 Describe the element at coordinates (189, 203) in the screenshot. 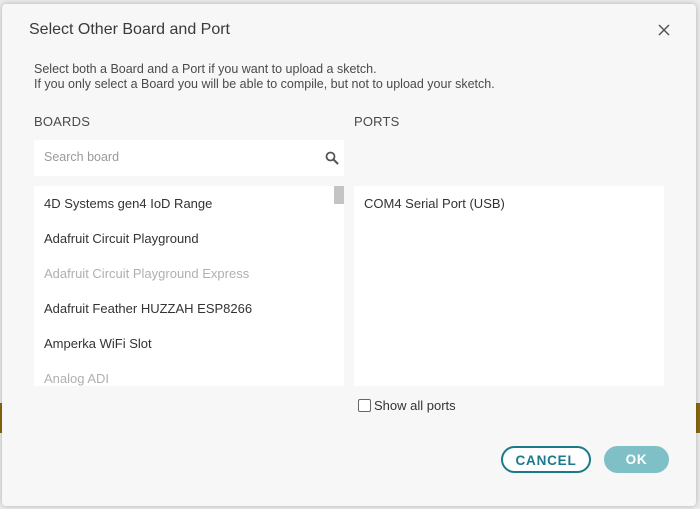

I see `board-item: 4D Systems gen4 IoD Range` at that location.